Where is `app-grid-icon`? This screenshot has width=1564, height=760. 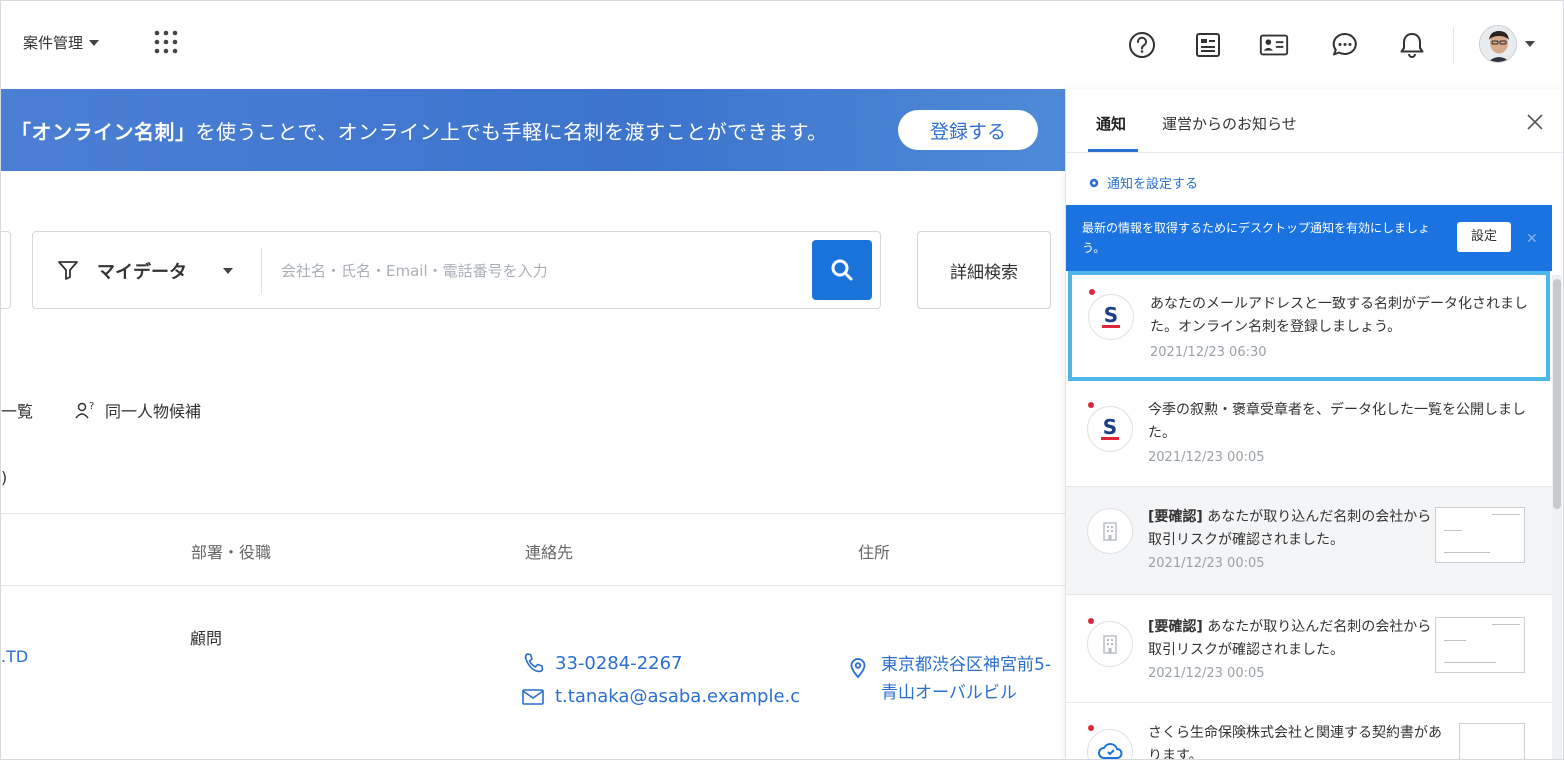 app-grid-icon is located at coordinates (166, 42).